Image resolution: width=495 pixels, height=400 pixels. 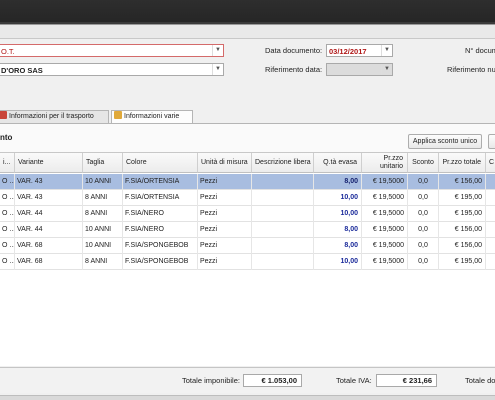 I want to click on column-header-qta: Q.tà evasa, so click(x=338, y=163).